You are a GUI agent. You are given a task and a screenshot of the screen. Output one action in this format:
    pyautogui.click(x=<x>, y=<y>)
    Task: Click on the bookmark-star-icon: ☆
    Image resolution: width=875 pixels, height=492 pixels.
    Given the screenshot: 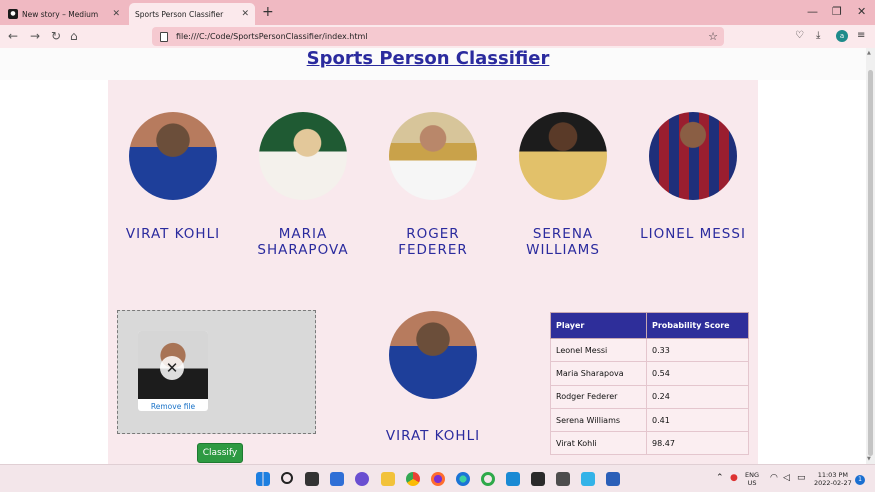 What is the action you would take?
    pyautogui.click(x=713, y=36)
    